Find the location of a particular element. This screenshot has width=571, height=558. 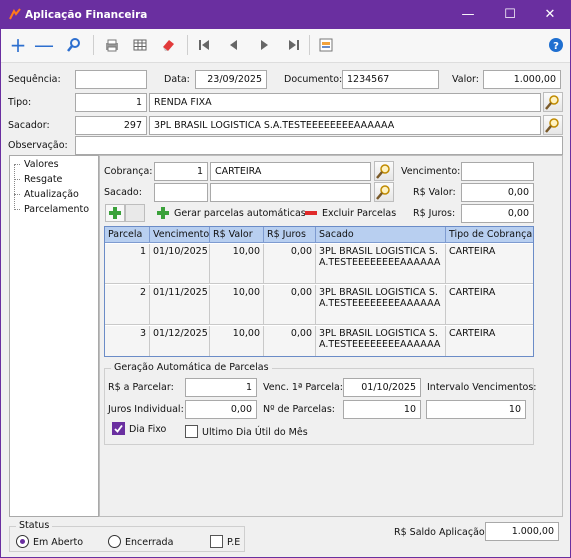

prev-icon is located at coordinates (234, 45).